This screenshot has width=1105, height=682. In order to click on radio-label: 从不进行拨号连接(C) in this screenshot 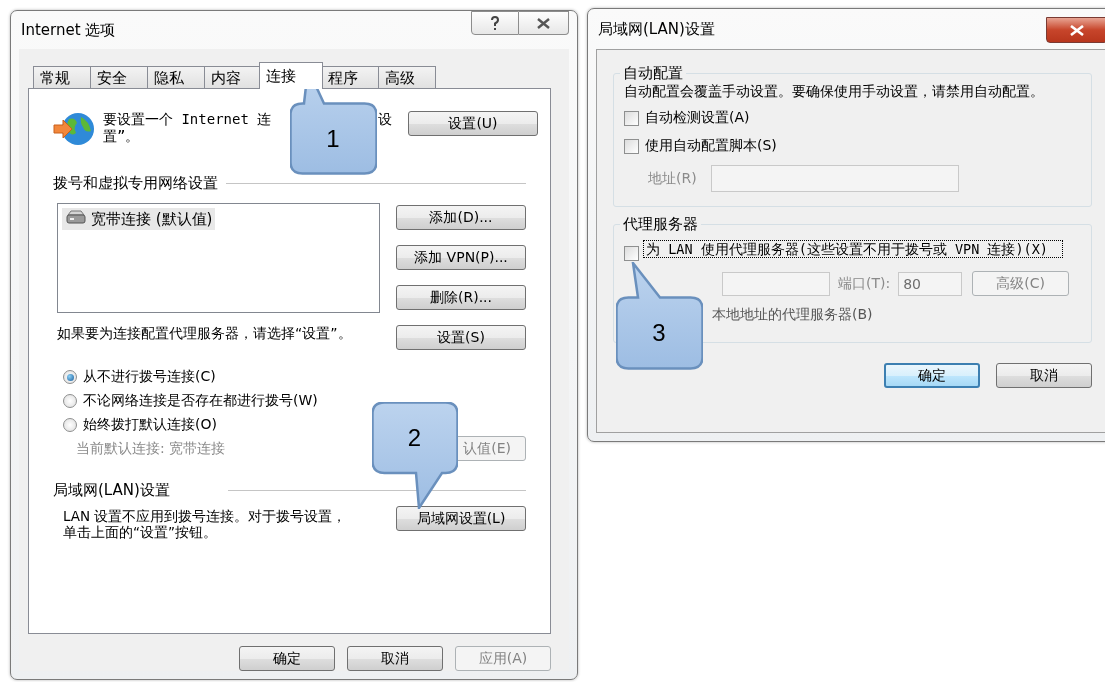, I will do `click(149, 377)`.